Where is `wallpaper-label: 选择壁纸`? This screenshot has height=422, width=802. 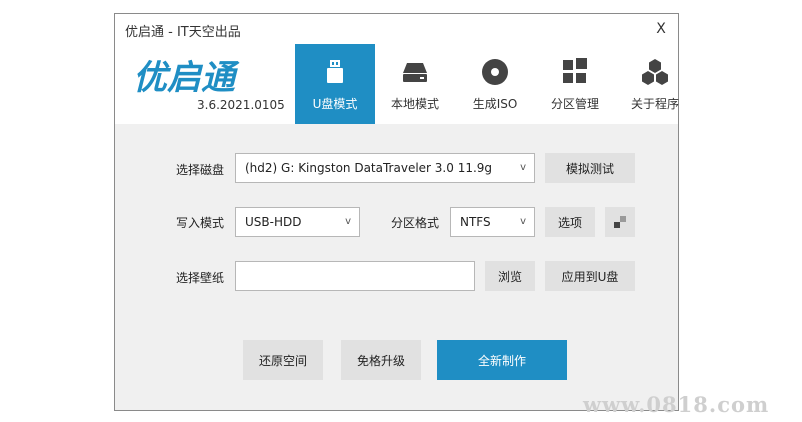
wallpaper-label: 选择壁纸 is located at coordinates (200, 278).